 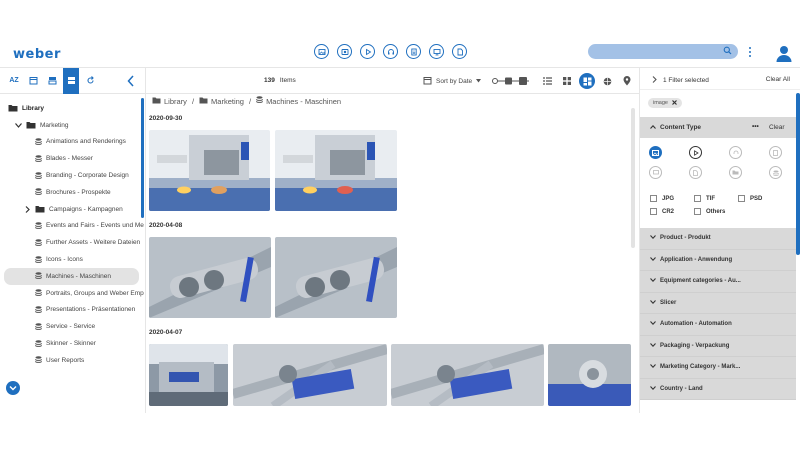 I want to click on tree-item: Events and Fairs - Events und Me, so click(x=72, y=226).